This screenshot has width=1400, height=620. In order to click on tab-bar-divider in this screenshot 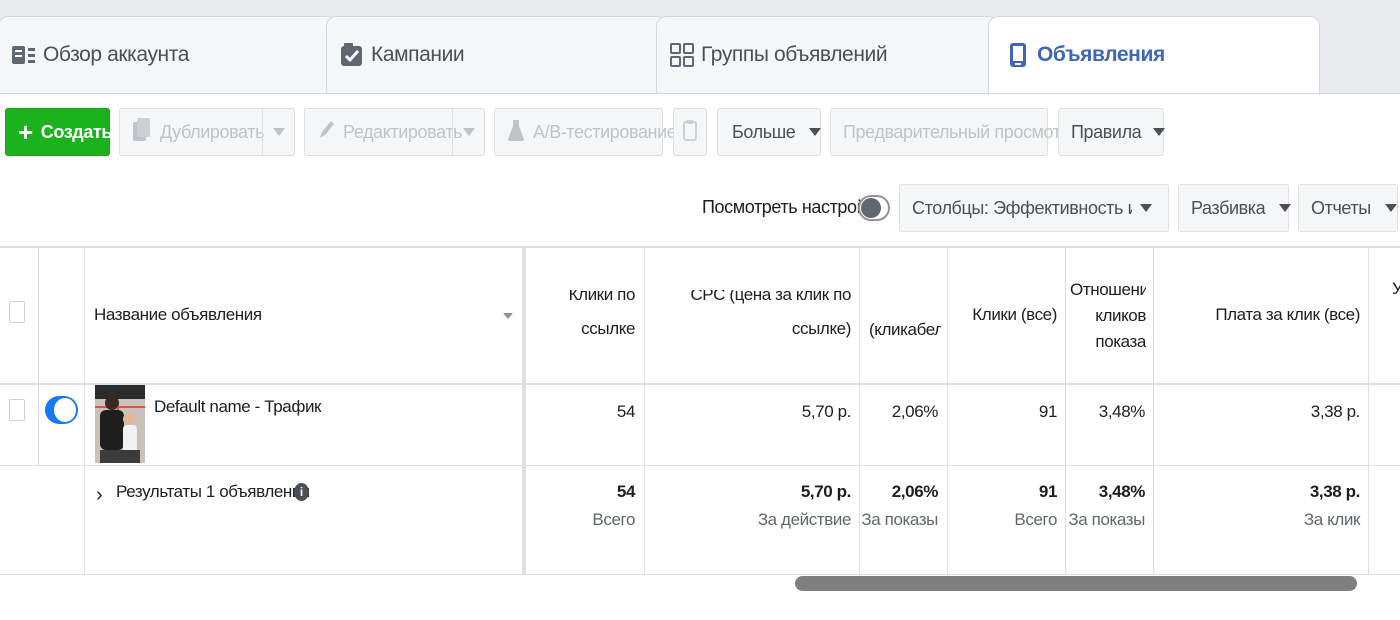, I will do `click(700, 93)`.